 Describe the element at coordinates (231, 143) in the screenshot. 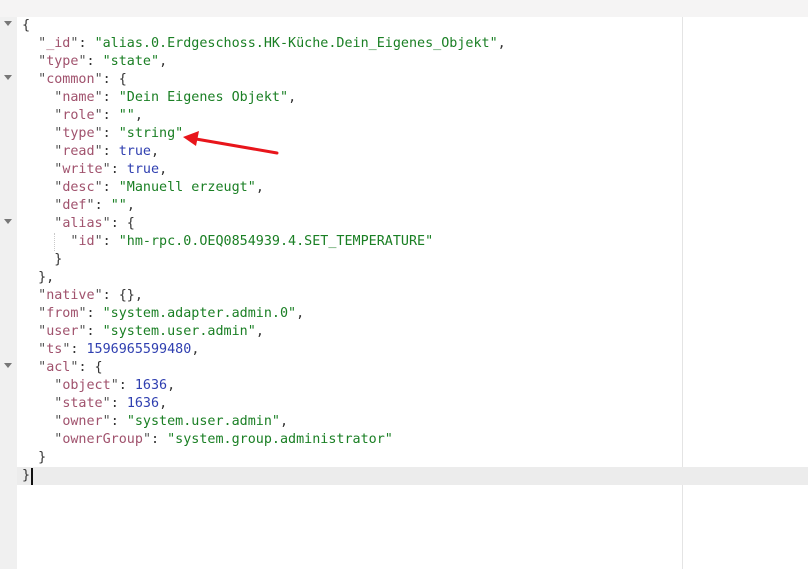

I see `red-arrow-icon` at that location.